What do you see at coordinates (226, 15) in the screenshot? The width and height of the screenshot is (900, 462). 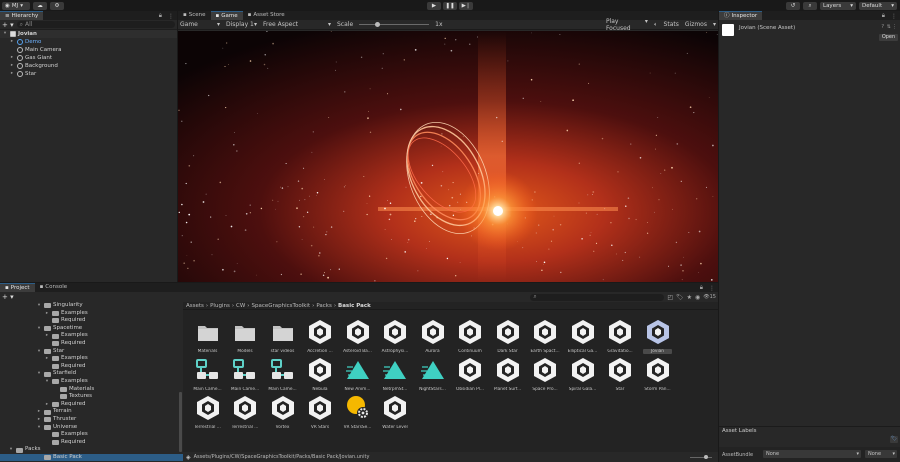 I see `tab-game: ▪ Game` at bounding box center [226, 15].